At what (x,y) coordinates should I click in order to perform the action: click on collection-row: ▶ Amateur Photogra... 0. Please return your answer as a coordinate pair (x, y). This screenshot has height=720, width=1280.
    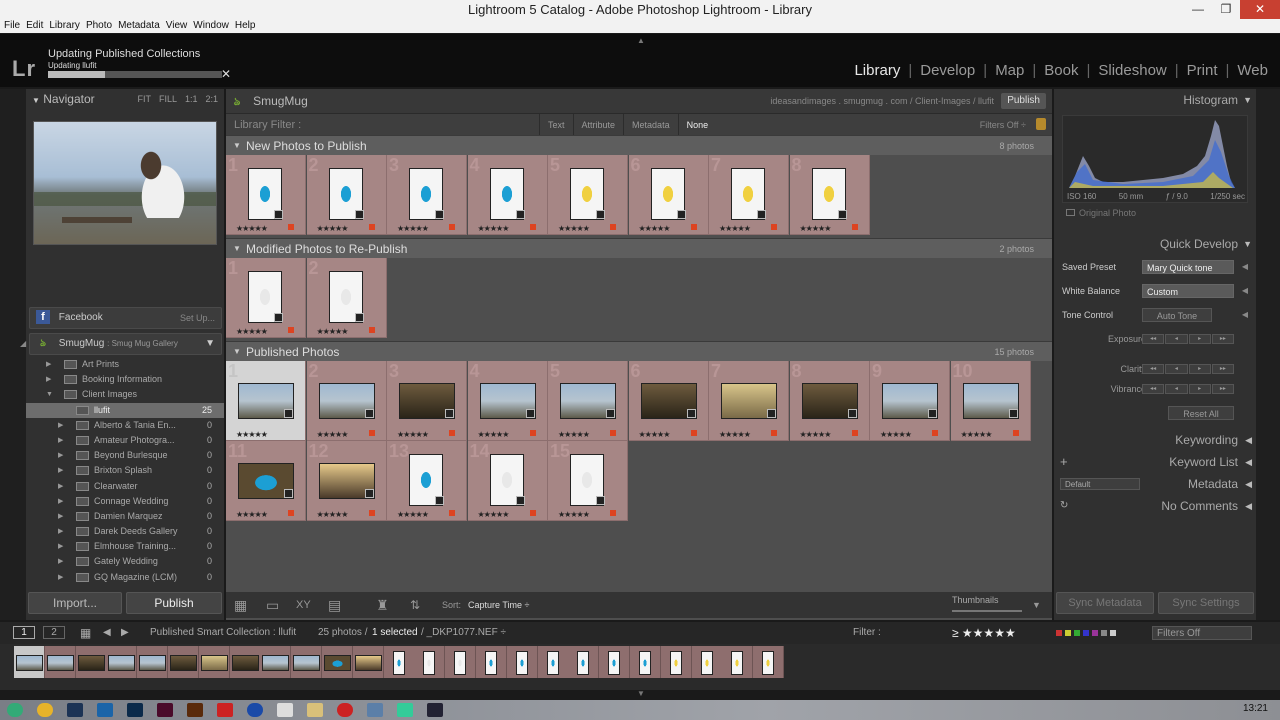
    Looking at the image, I should click on (125, 440).